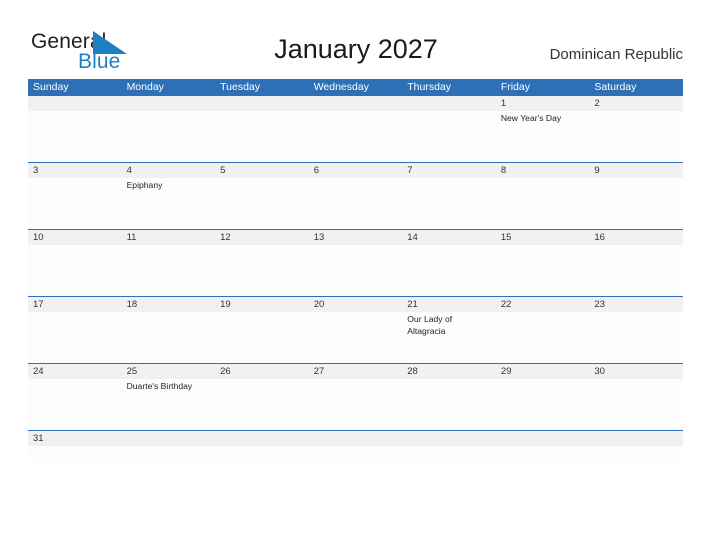  I want to click on weekday-header-saturday: Saturday, so click(615, 87).